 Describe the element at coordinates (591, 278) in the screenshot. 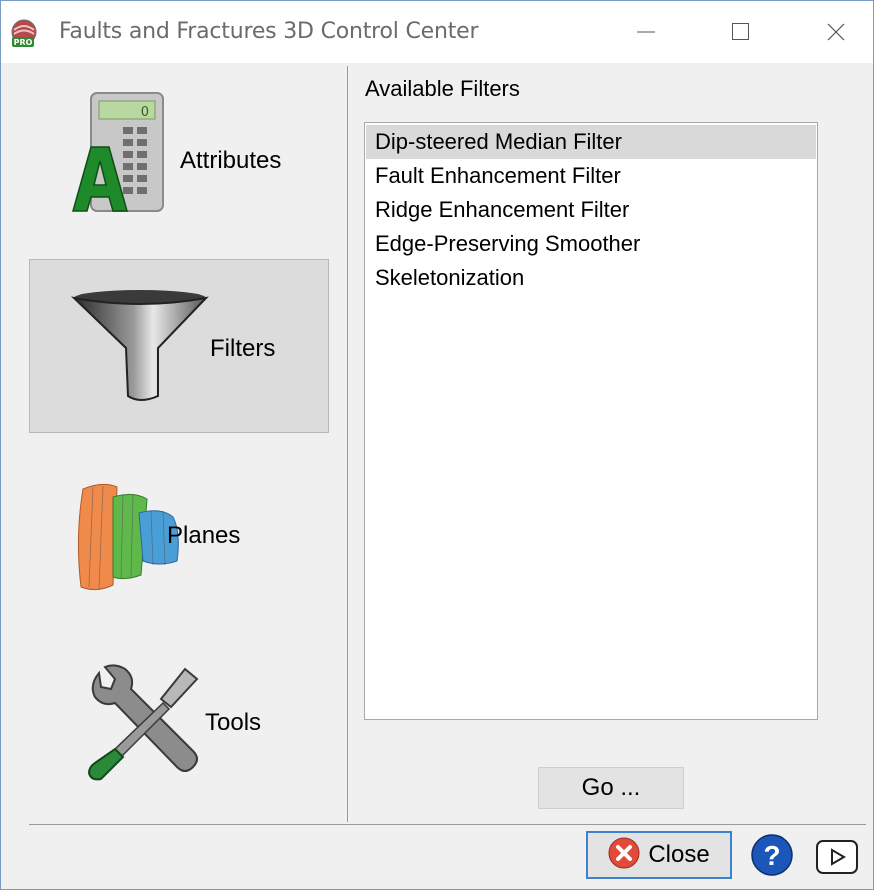

I see `list-item: Skeletonization` at that location.